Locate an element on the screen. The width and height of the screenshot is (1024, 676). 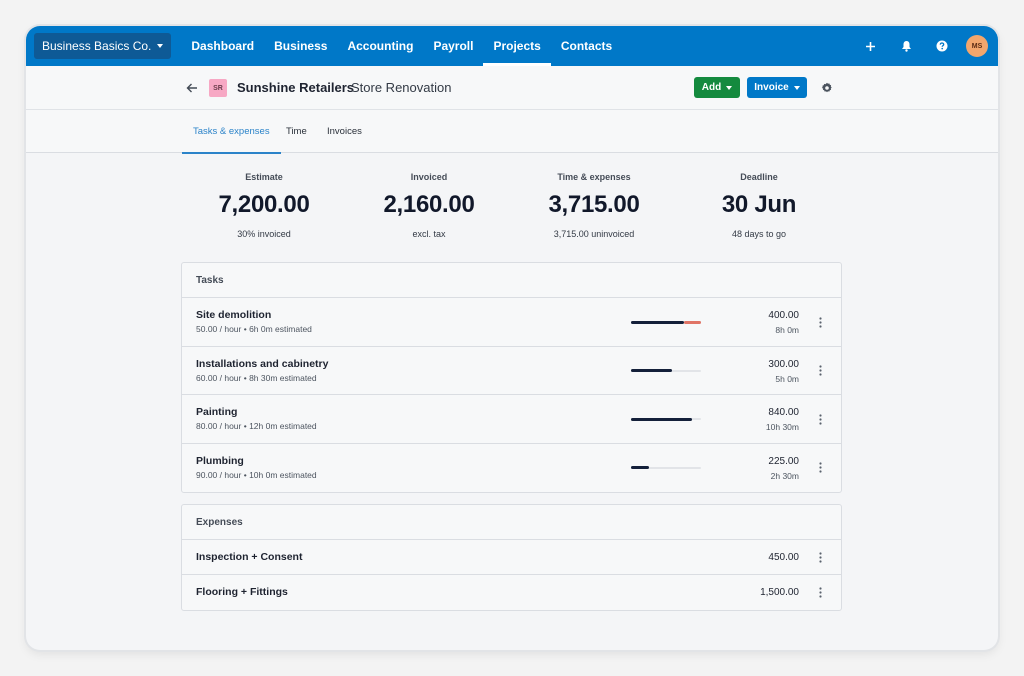
help-icon is located at coordinates (942, 46).